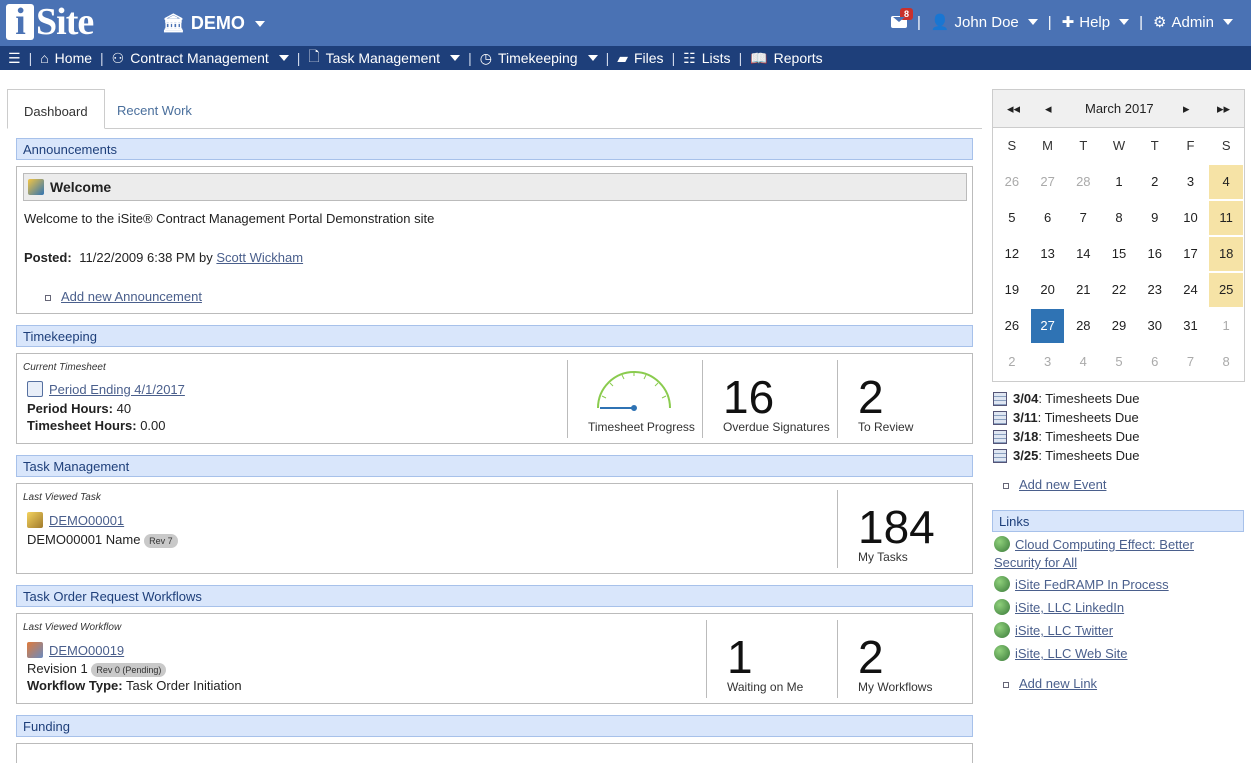 This screenshot has height=763, width=1251. What do you see at coordinates (1191, 182) in the screenshot?
I see `calendar-day: 3` at bounding box center [1191, 182].